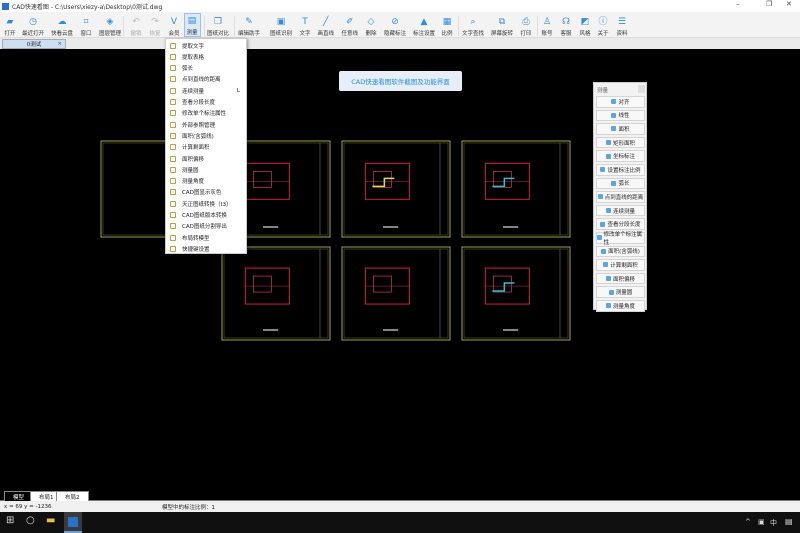 The image size is (800, 533). I want to click on measure-panel-button: 面积偏移, so click(620, 278).